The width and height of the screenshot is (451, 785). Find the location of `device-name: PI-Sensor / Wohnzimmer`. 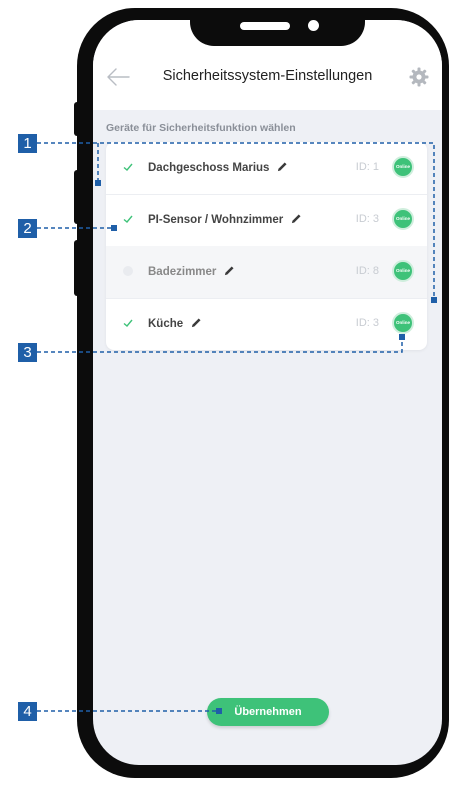

device-name: PI-Sensor / Wohnzimmer is located at coordinates (216, 220).